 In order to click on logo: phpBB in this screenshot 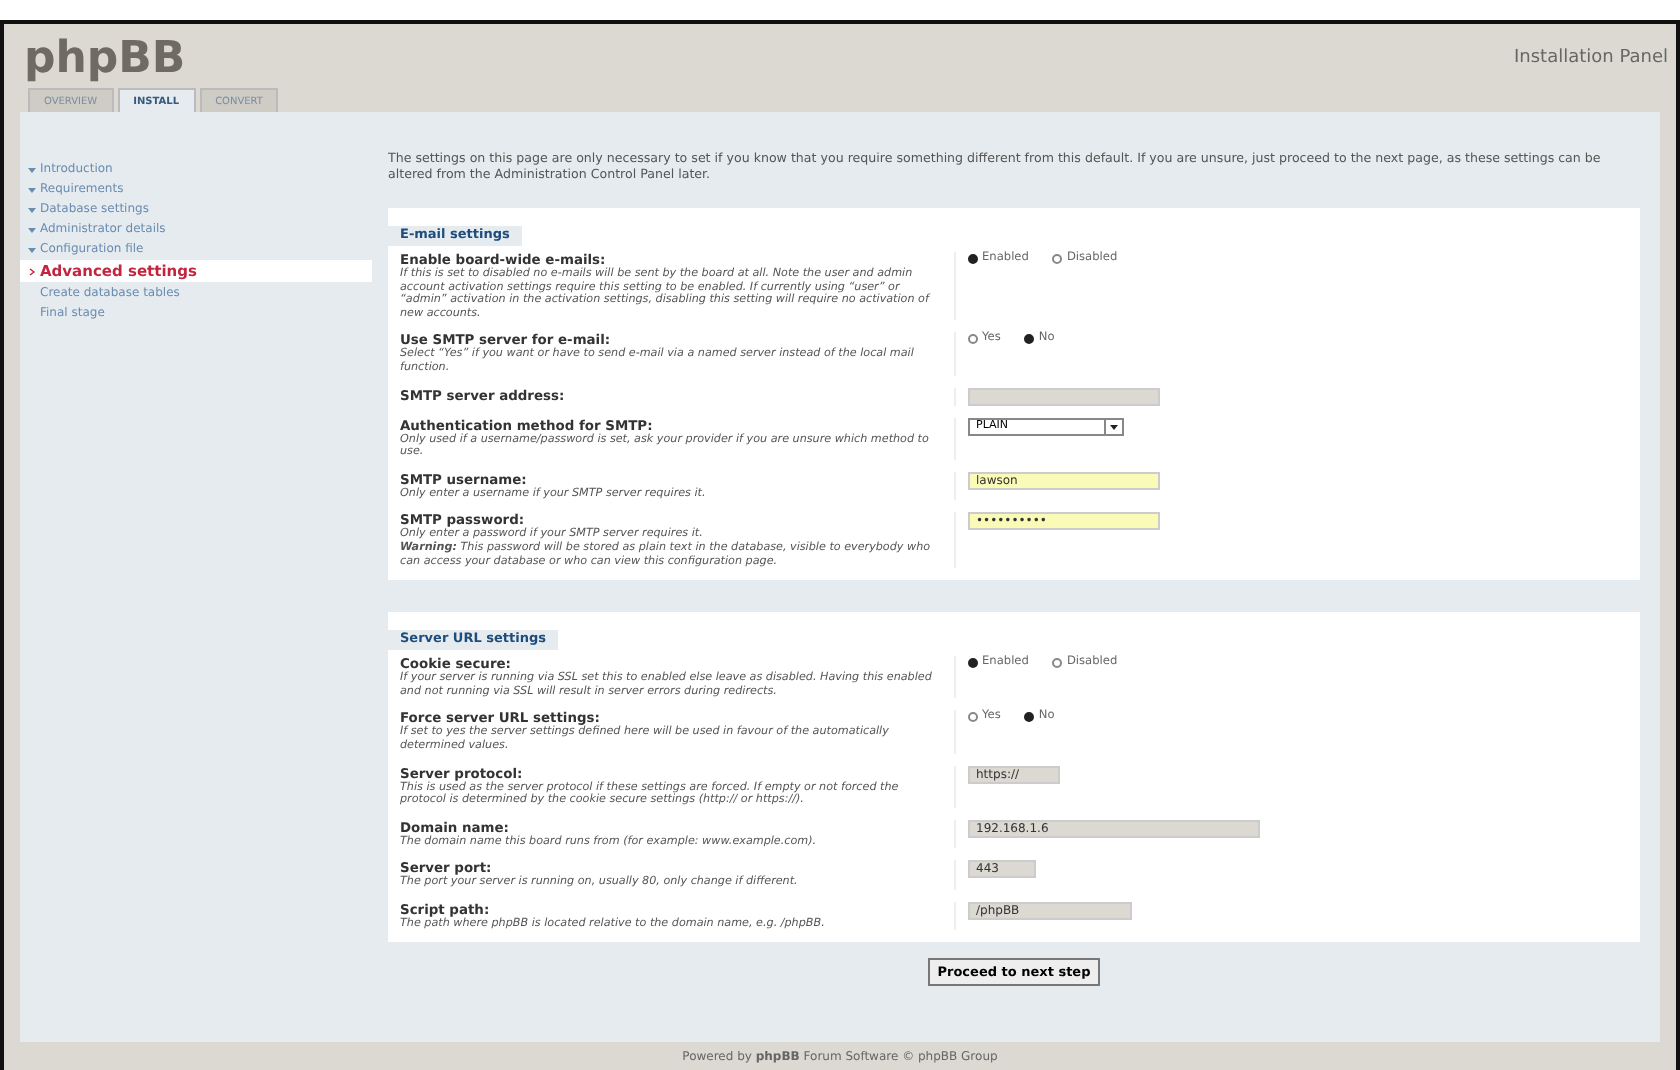, I will do `click(105, 58)`.